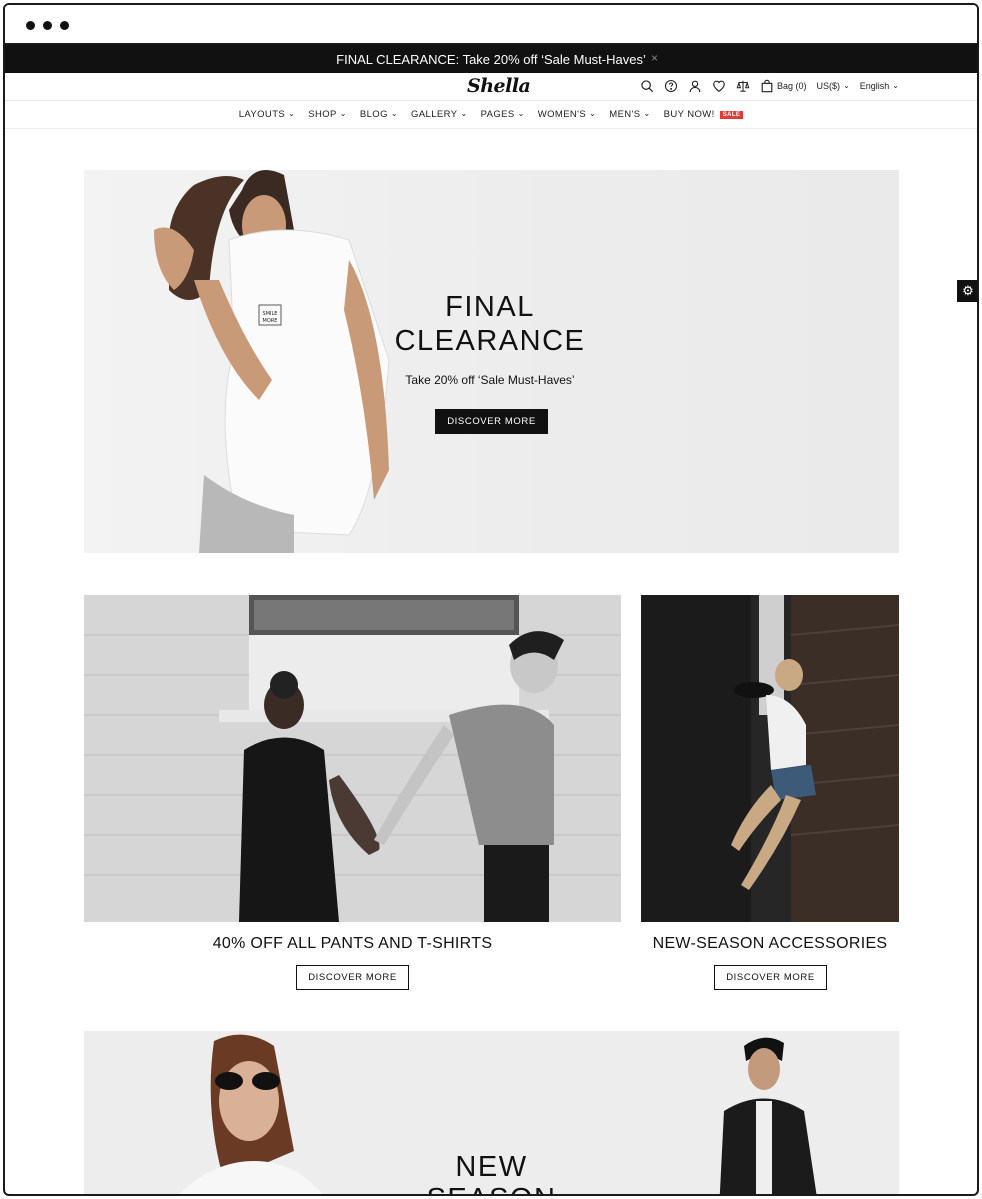 The width and height of the screenshot is (982, 1199). I want to click on nav-item-label: BLOG, so click(373, 114).